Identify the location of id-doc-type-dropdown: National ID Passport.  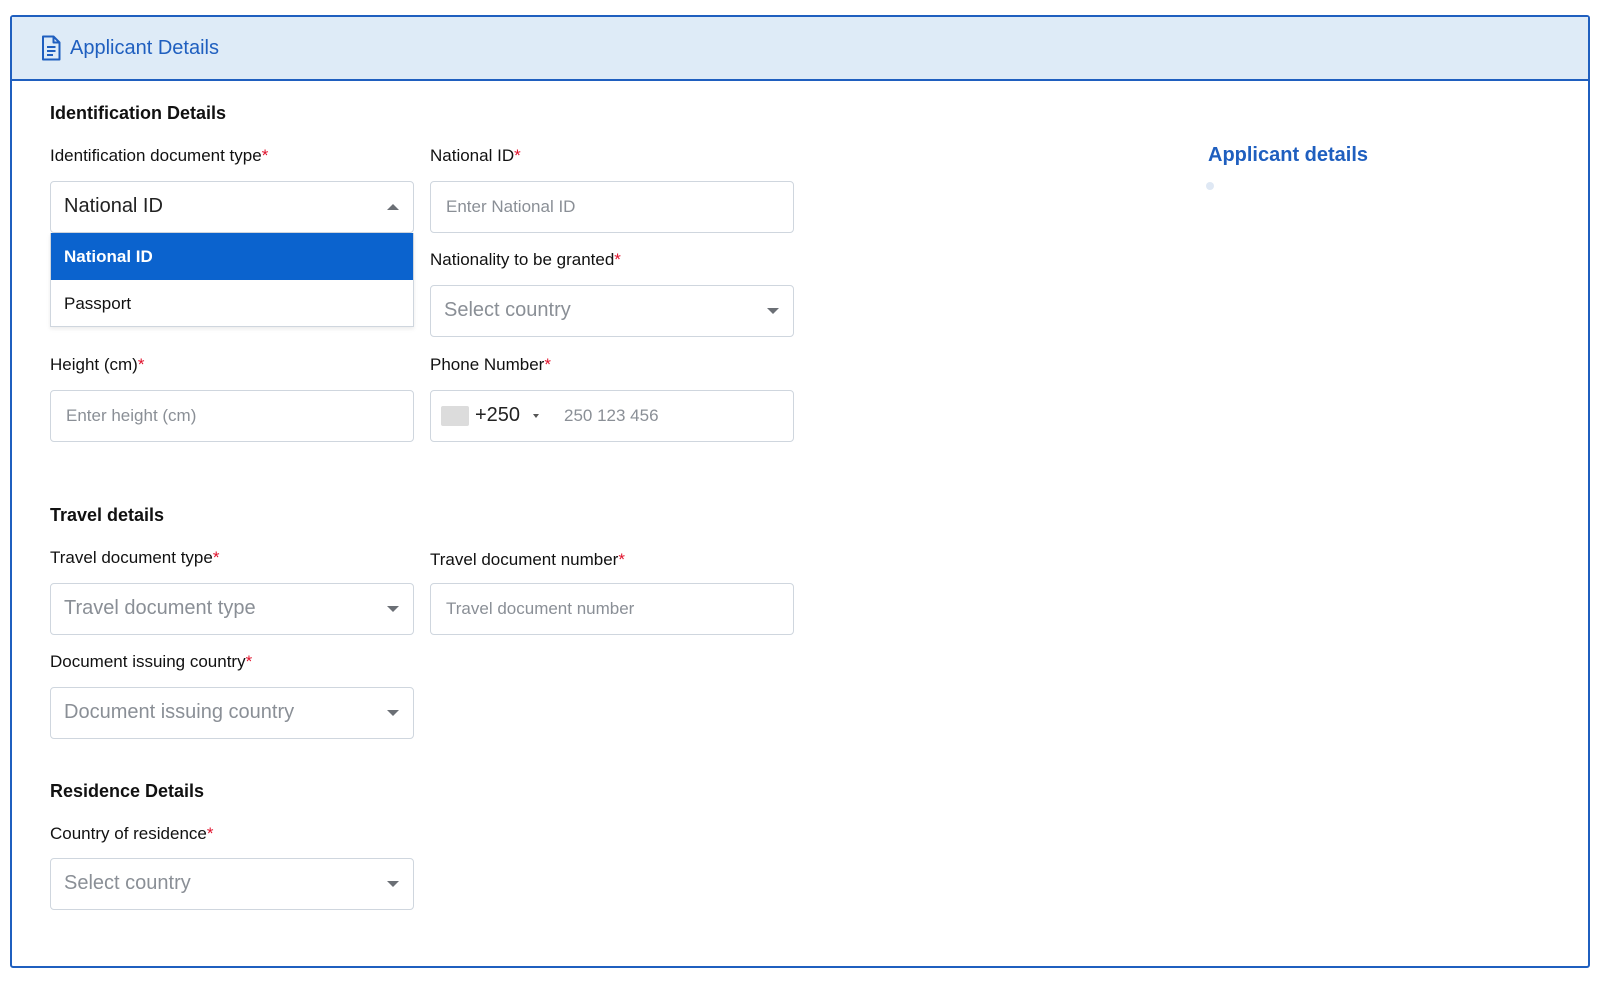
(232, 280).